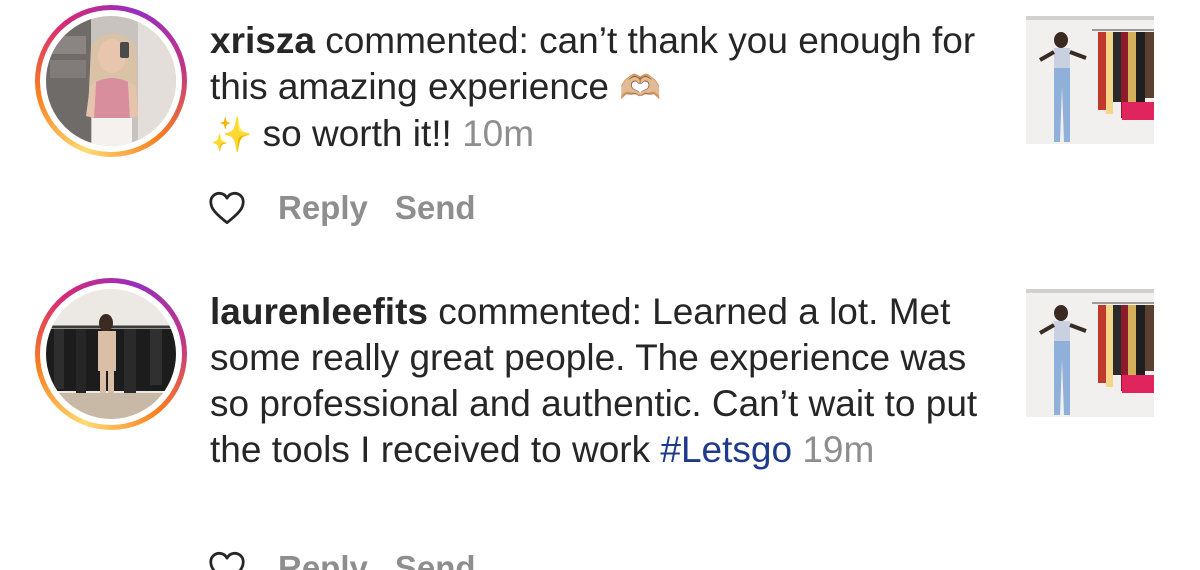 This screenshot has width=1200, height=570. I want to click on avatar-photo-selfie, so click(111, 81).